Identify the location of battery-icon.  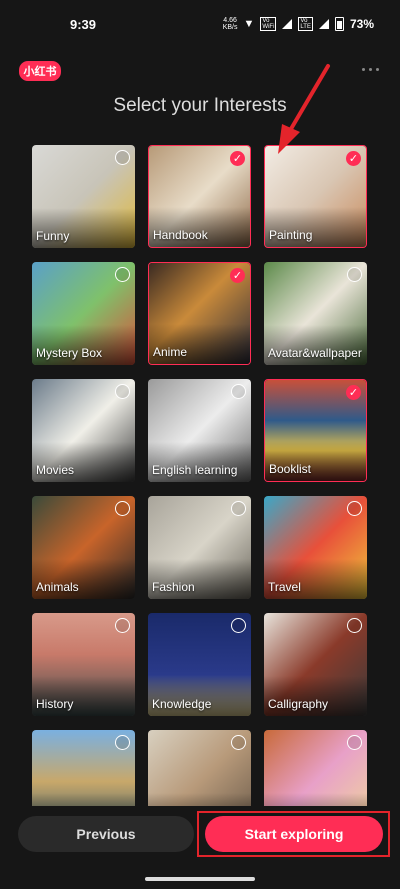
(339, 24).